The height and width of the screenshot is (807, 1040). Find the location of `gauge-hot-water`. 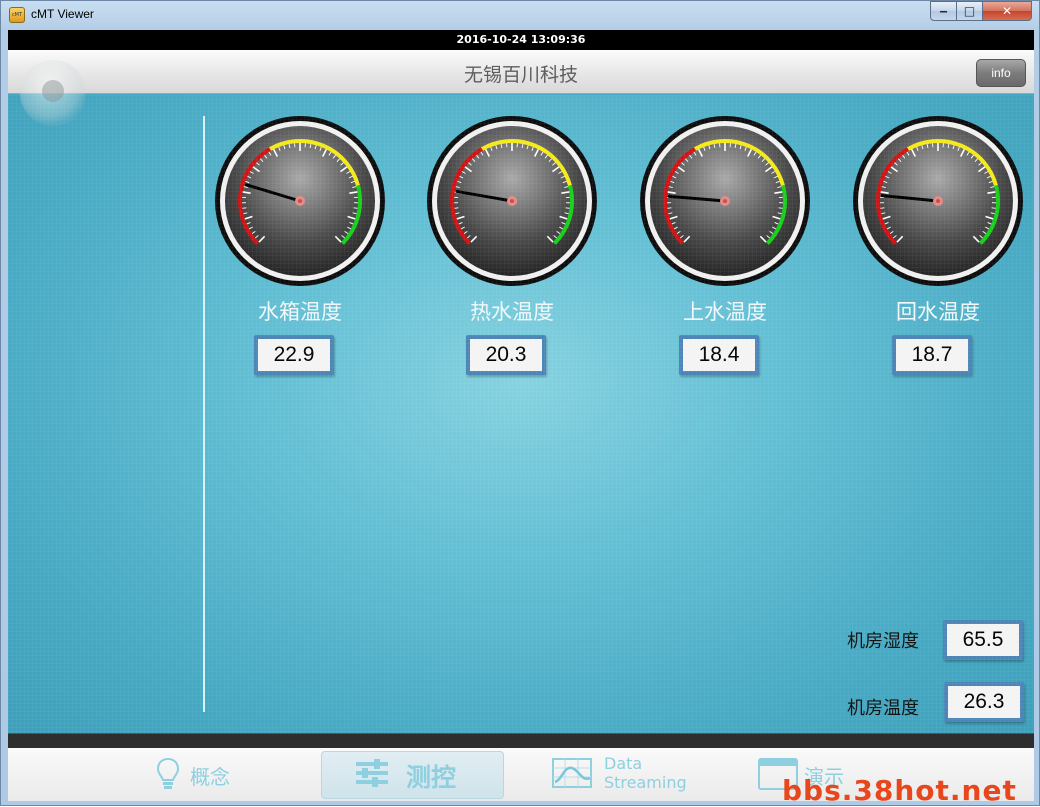

gauge-hot-water is located at coordinates (512, 201).